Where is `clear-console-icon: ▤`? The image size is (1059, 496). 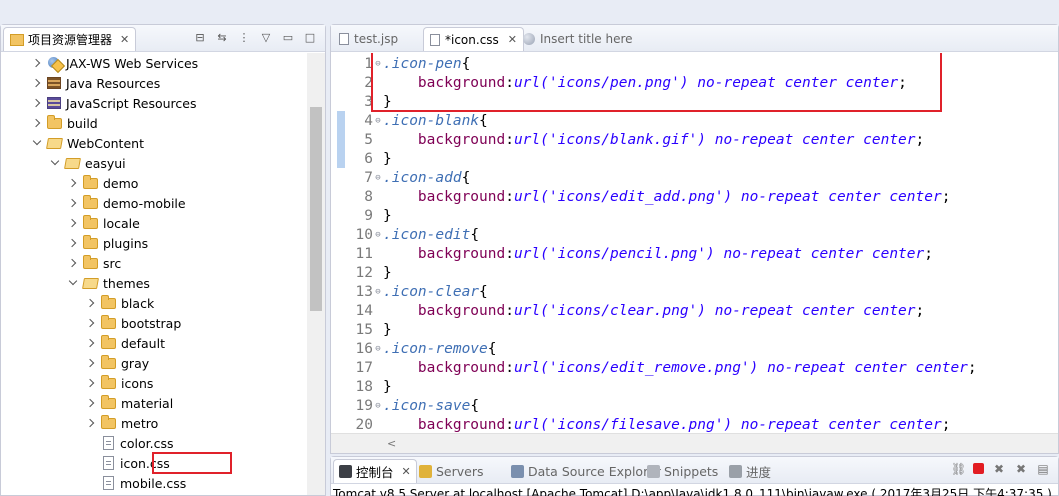
clear-console-icon: ▤ is located at coordinates (1043, 469).